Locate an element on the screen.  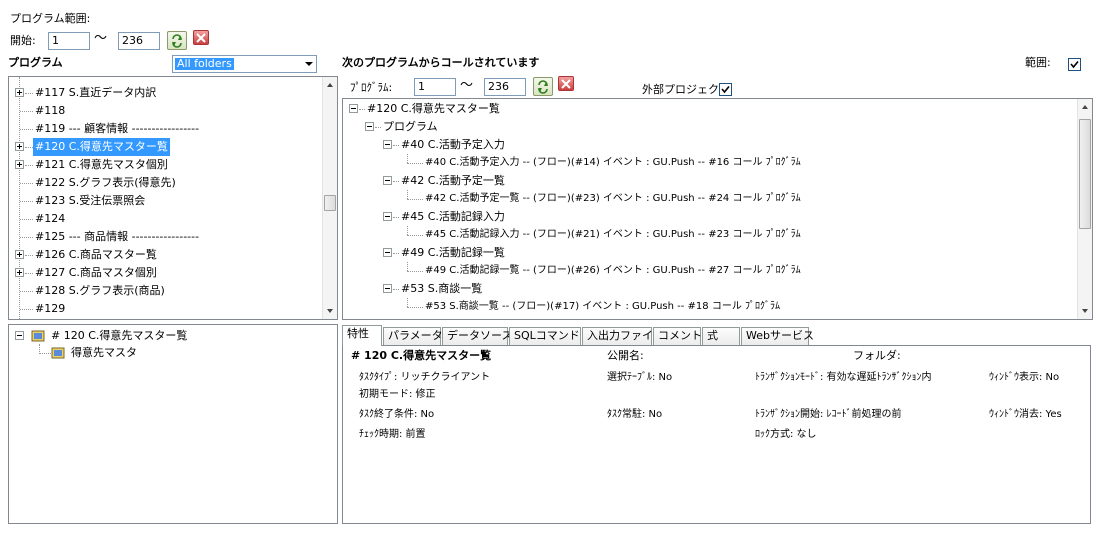
list-item: #126 C.商品マスター覧 is located at coordinates (164, 255).